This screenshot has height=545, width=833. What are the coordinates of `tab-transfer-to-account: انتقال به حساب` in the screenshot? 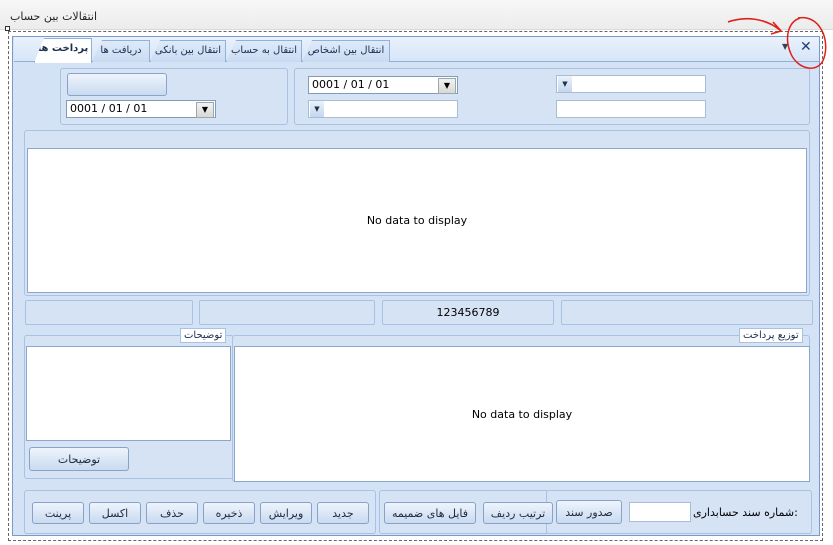 It's located at (264, 51).